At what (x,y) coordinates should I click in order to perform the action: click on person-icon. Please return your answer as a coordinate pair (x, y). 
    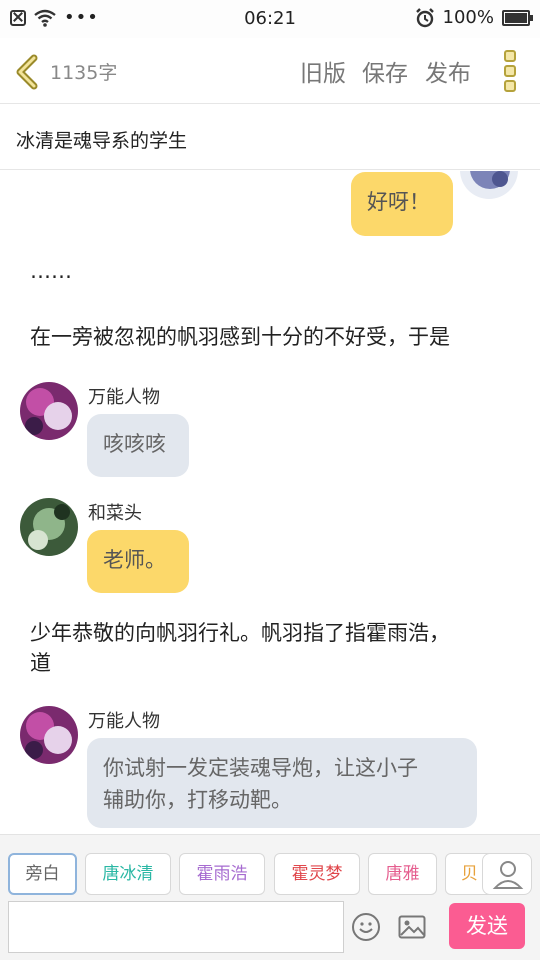
    Looking at the image, I should click on (508, 875).